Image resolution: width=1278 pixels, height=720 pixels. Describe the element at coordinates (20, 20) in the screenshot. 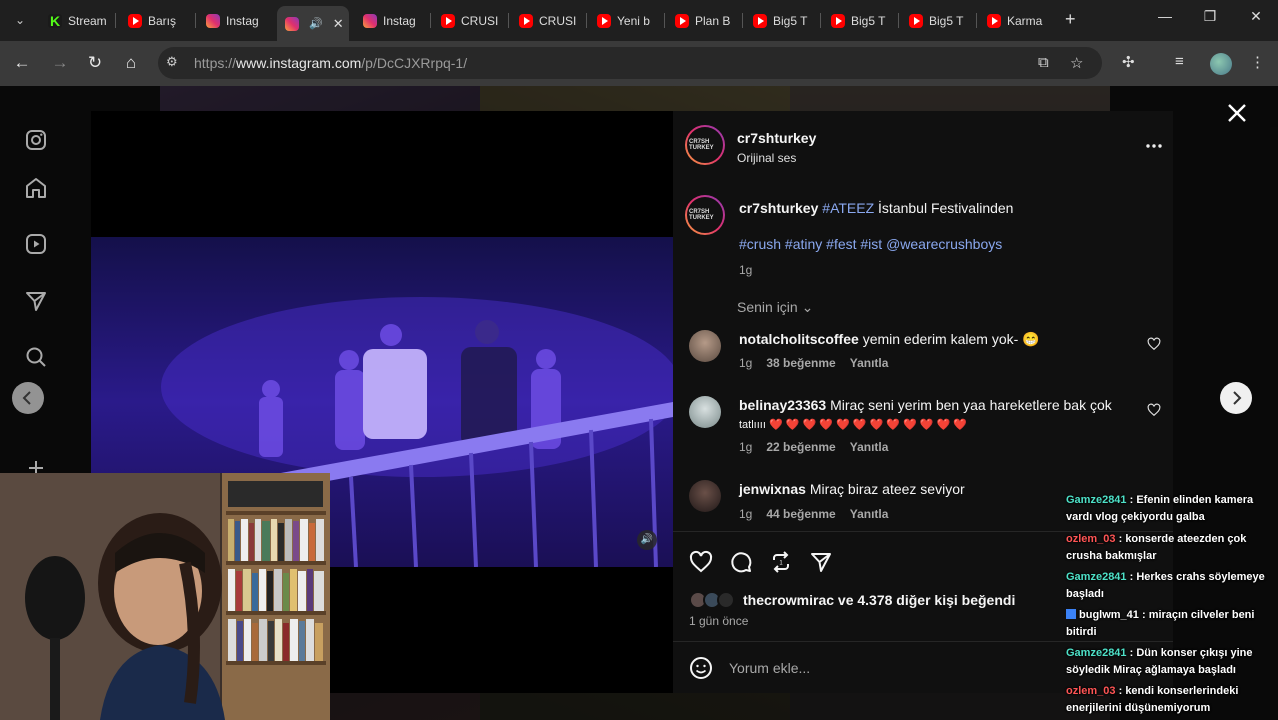

I see `tab-search-chevron-icon: ⌄` at that location.